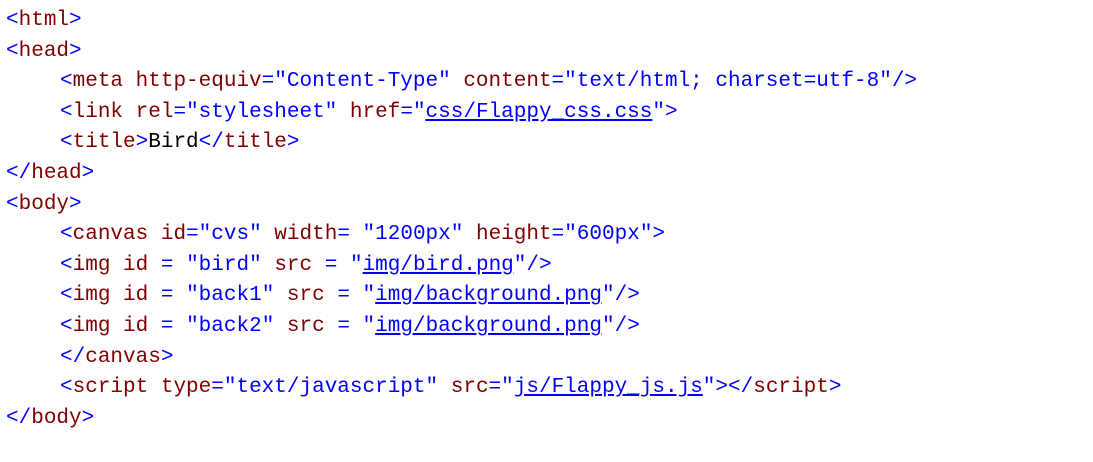 The image size is (1093, 462). Describe the element at coordinates (293, 265) in the screenshot. I see `code-token-attr: src` at that location.